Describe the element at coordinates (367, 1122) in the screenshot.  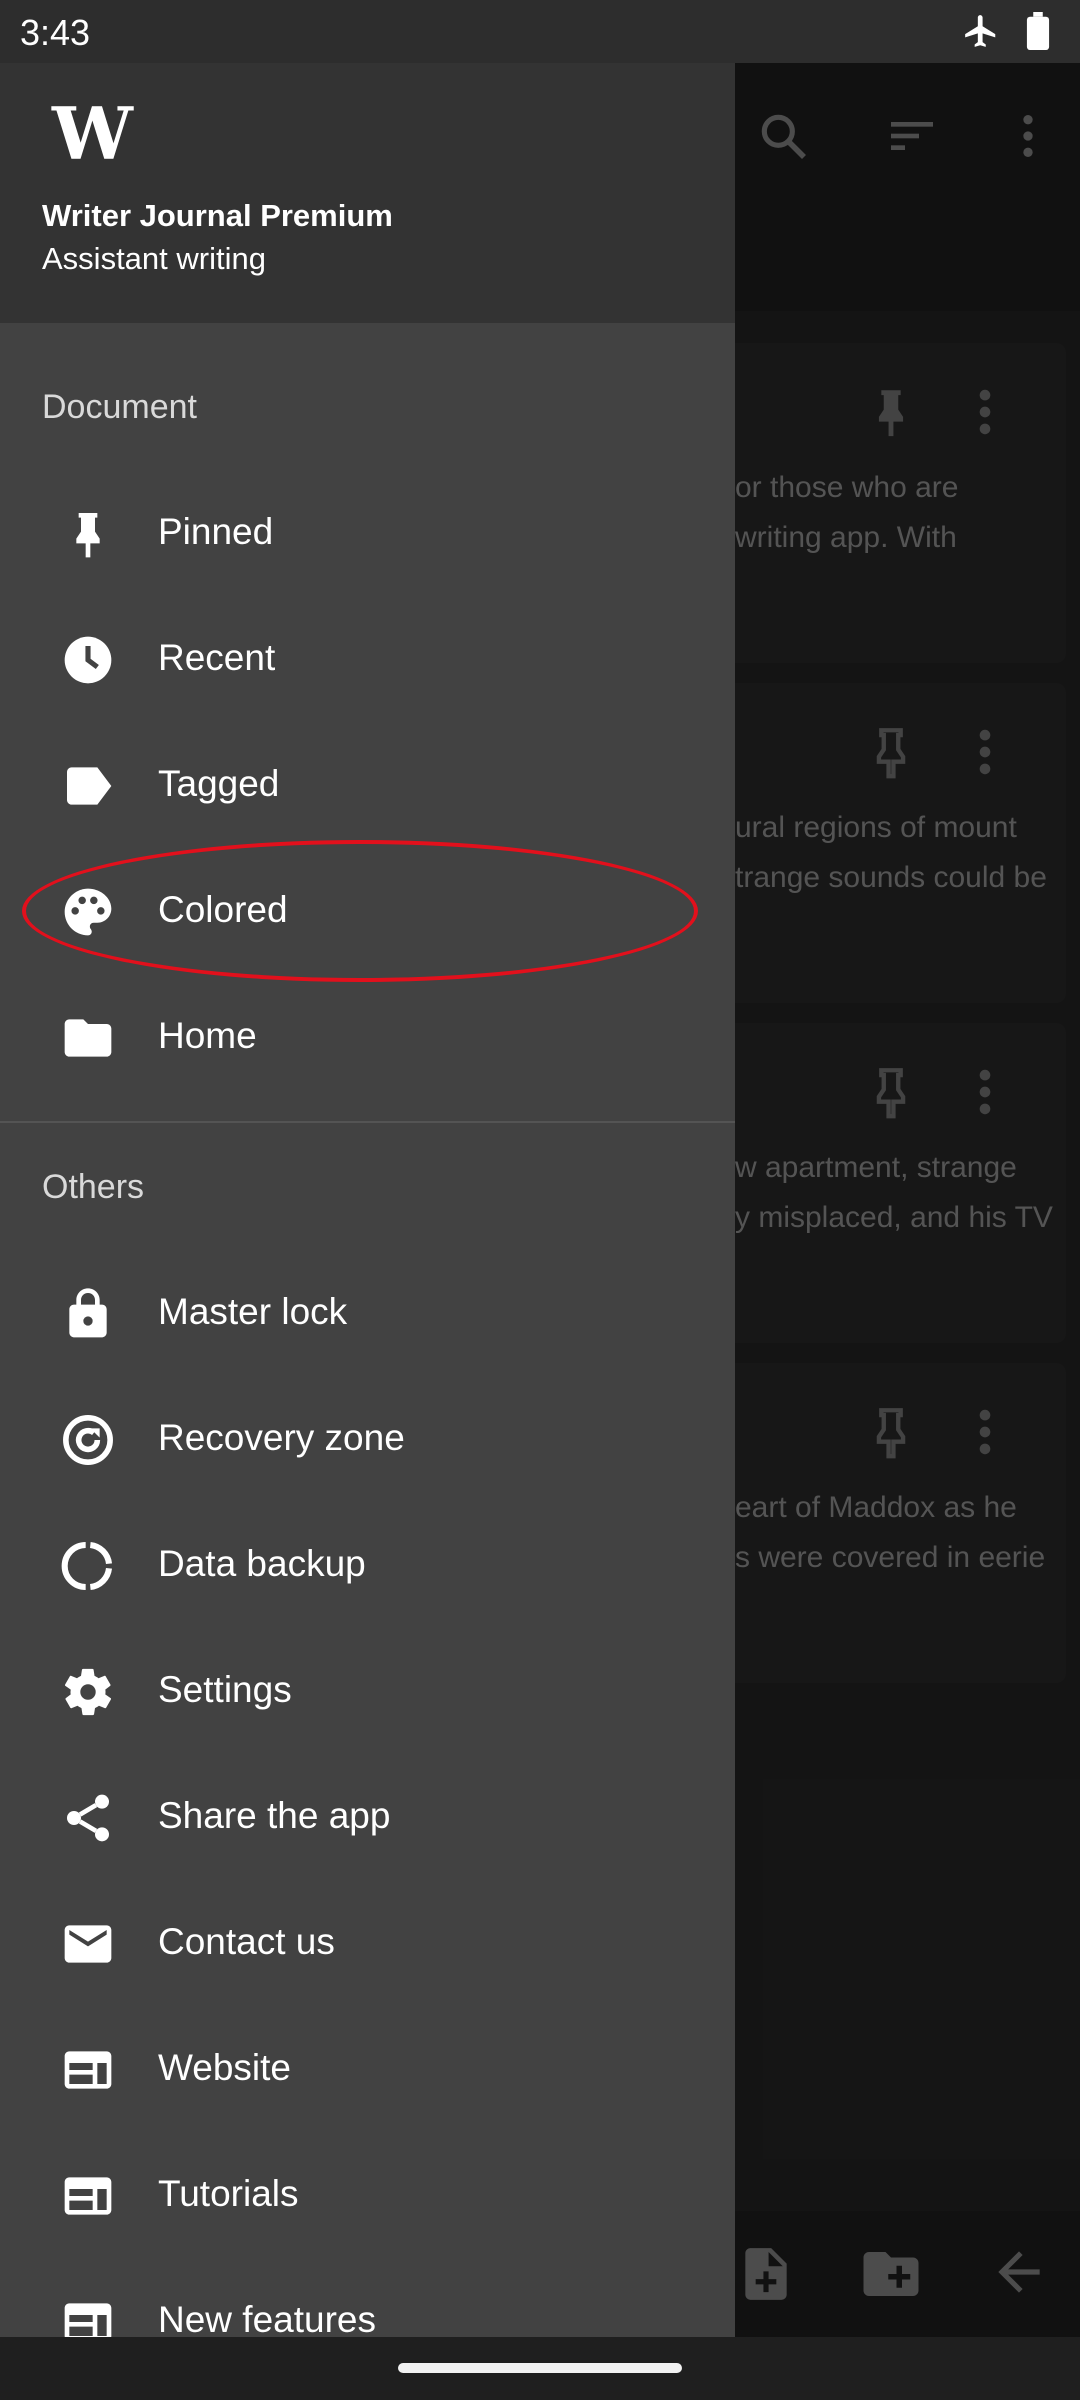
I see `section-divider` at that location.